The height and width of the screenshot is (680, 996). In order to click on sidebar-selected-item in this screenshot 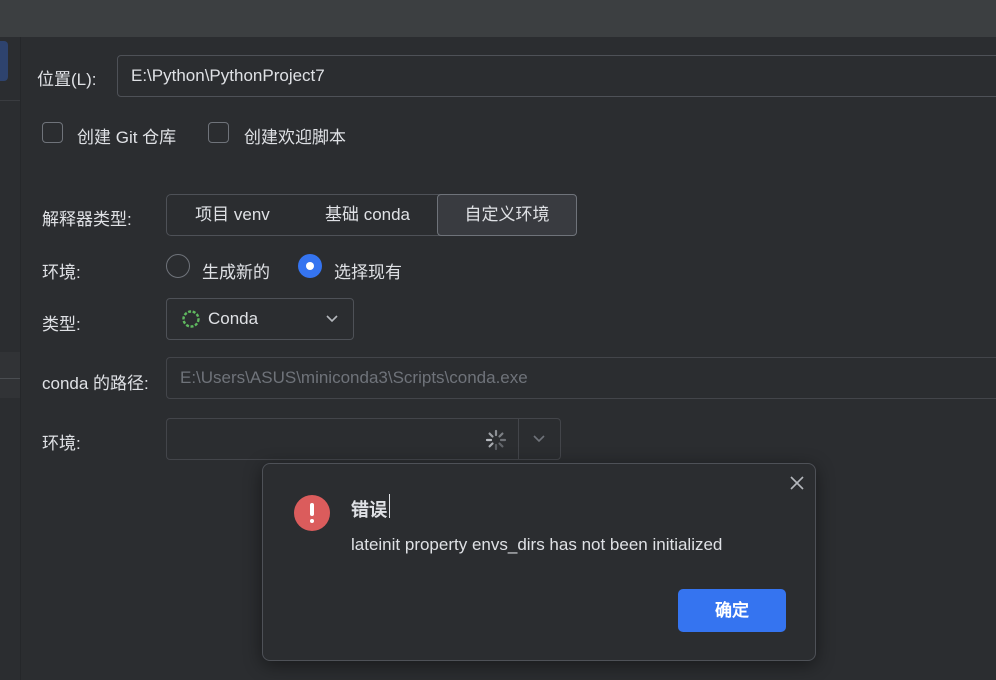, I will do `click(4, 61)`.